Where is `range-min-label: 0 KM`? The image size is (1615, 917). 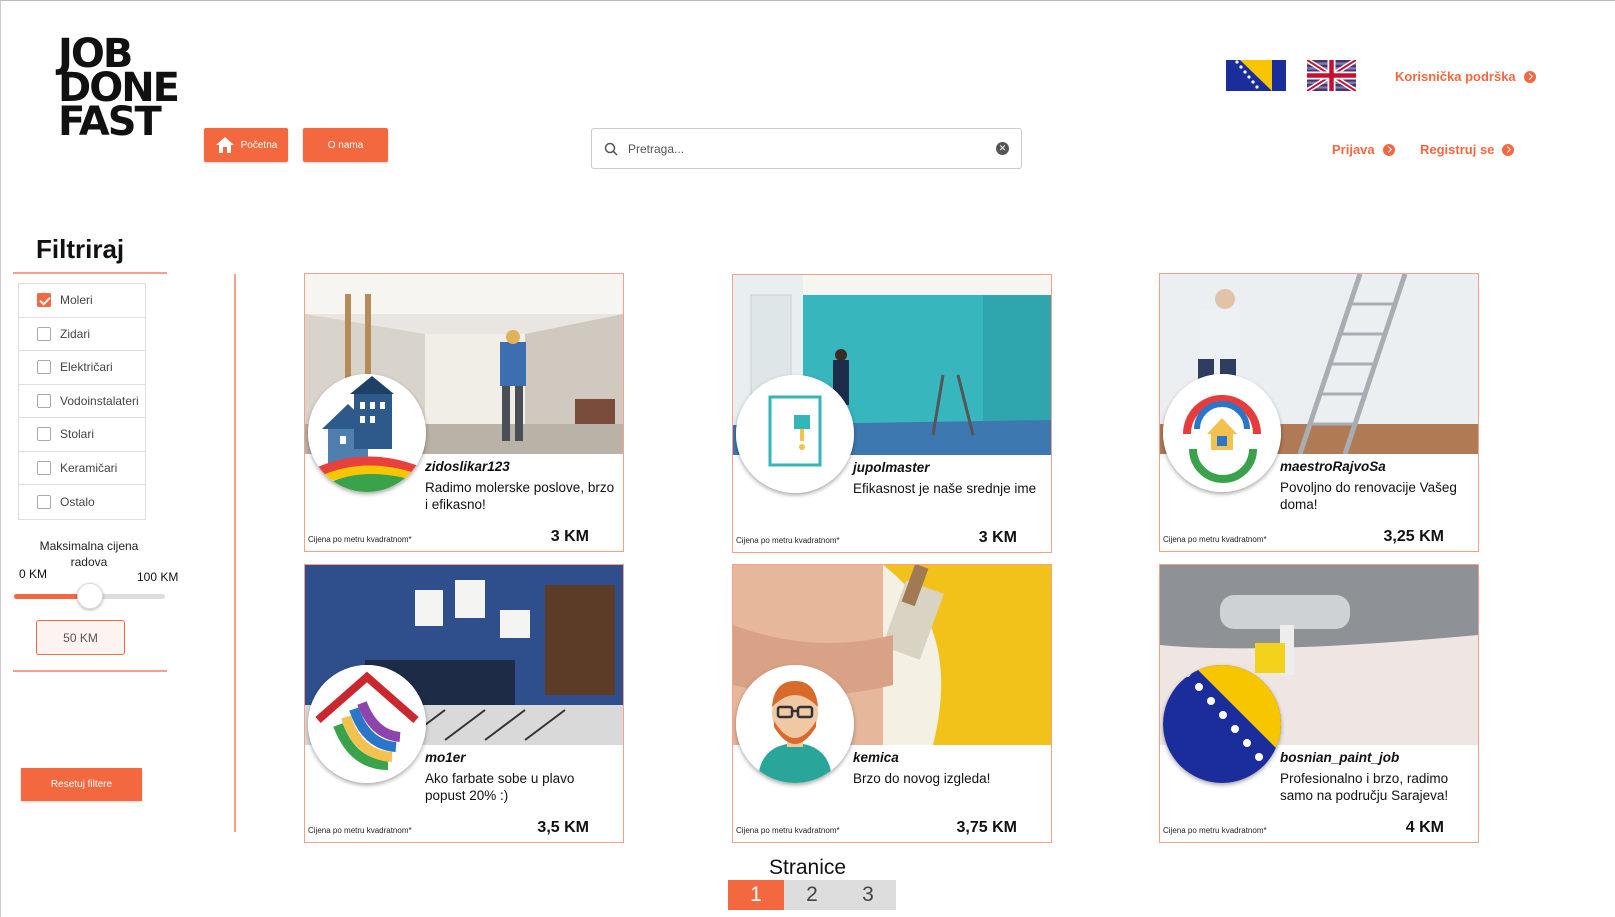
range-min-label: 0 KM is located at coordinates (33, 574).